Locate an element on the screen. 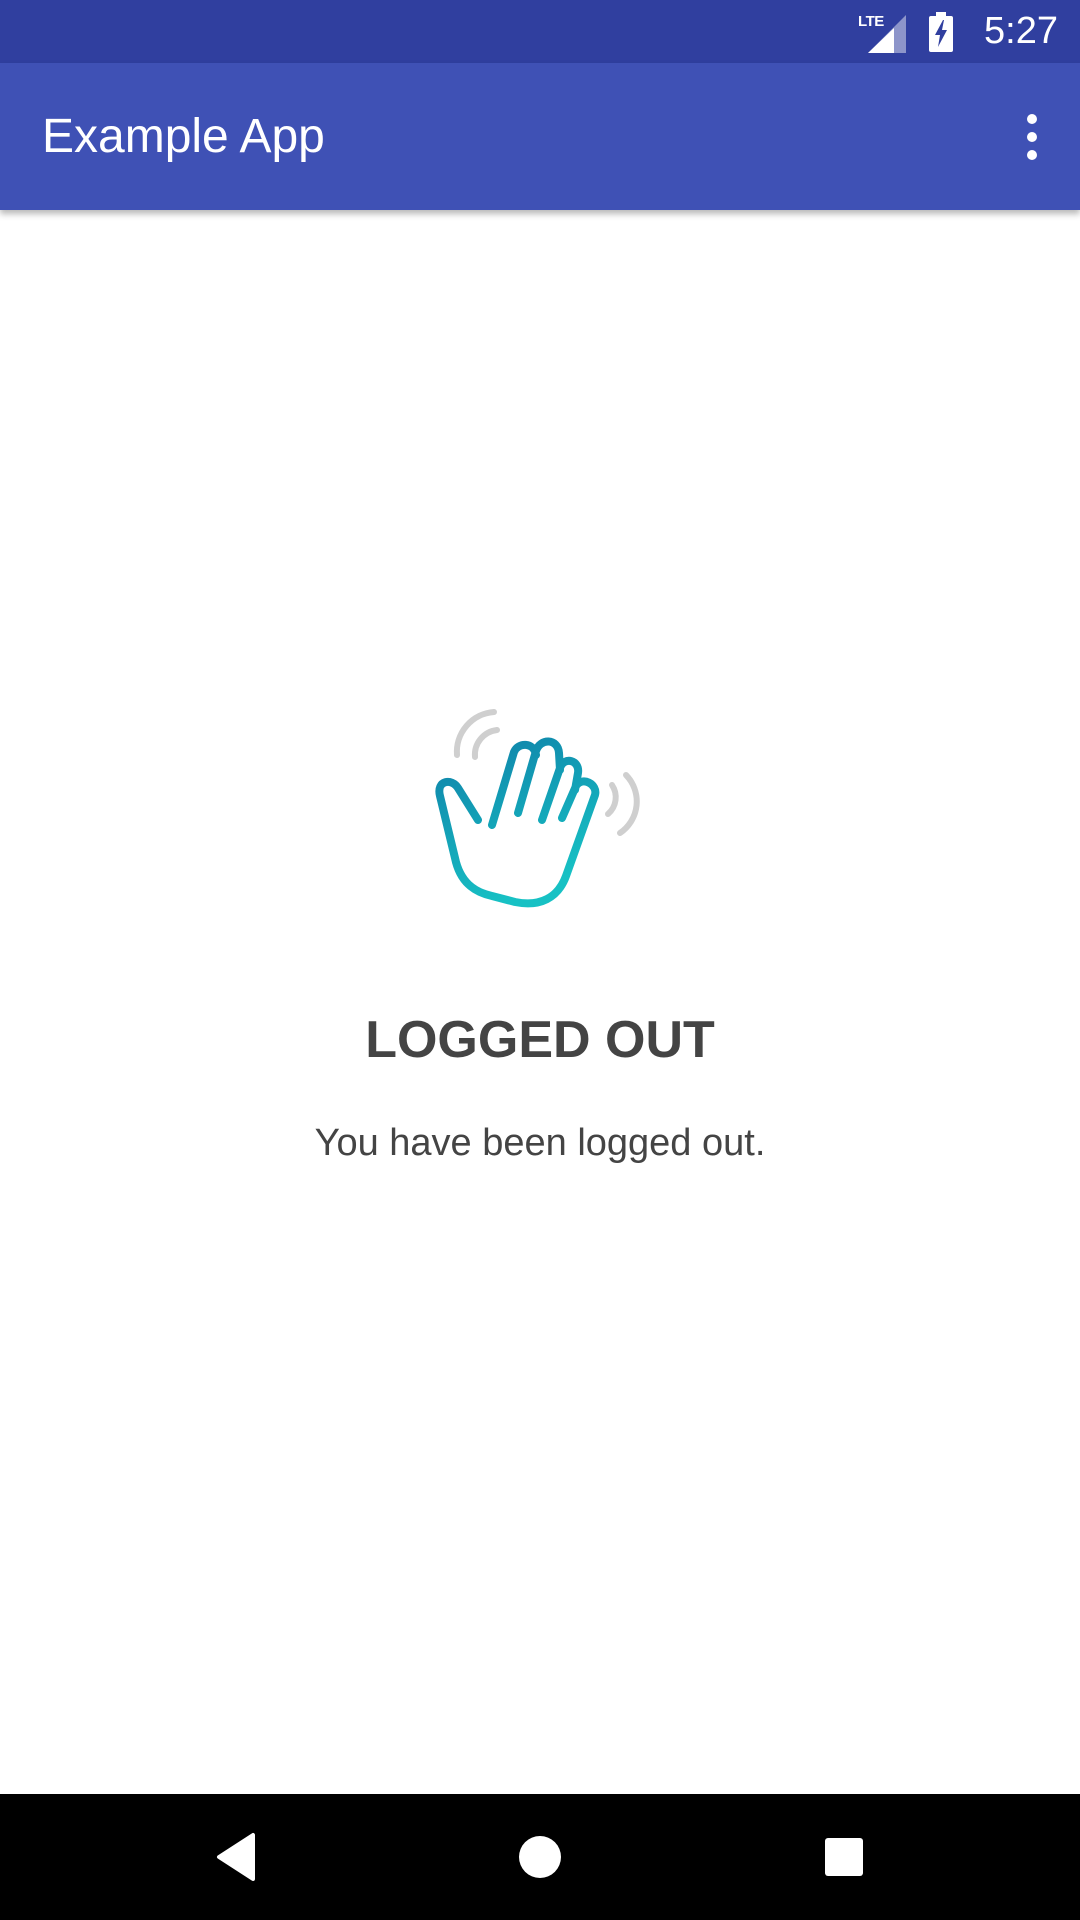 This screenshot has width=1080, height=1920. recents-button is located at coordinates (844, 1857).